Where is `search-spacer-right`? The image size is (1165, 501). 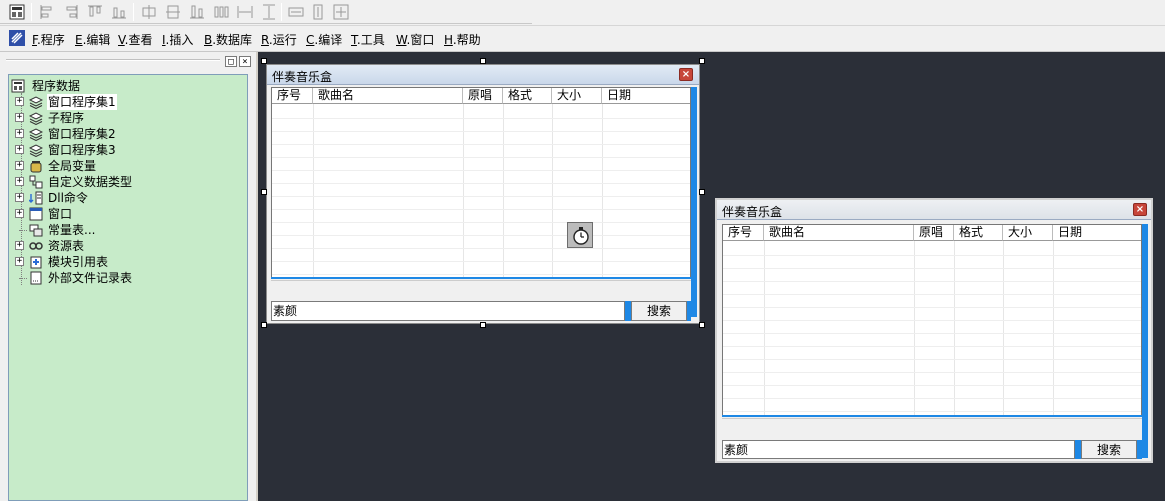 search-spacer-right is located at coordinates (1139, 449).